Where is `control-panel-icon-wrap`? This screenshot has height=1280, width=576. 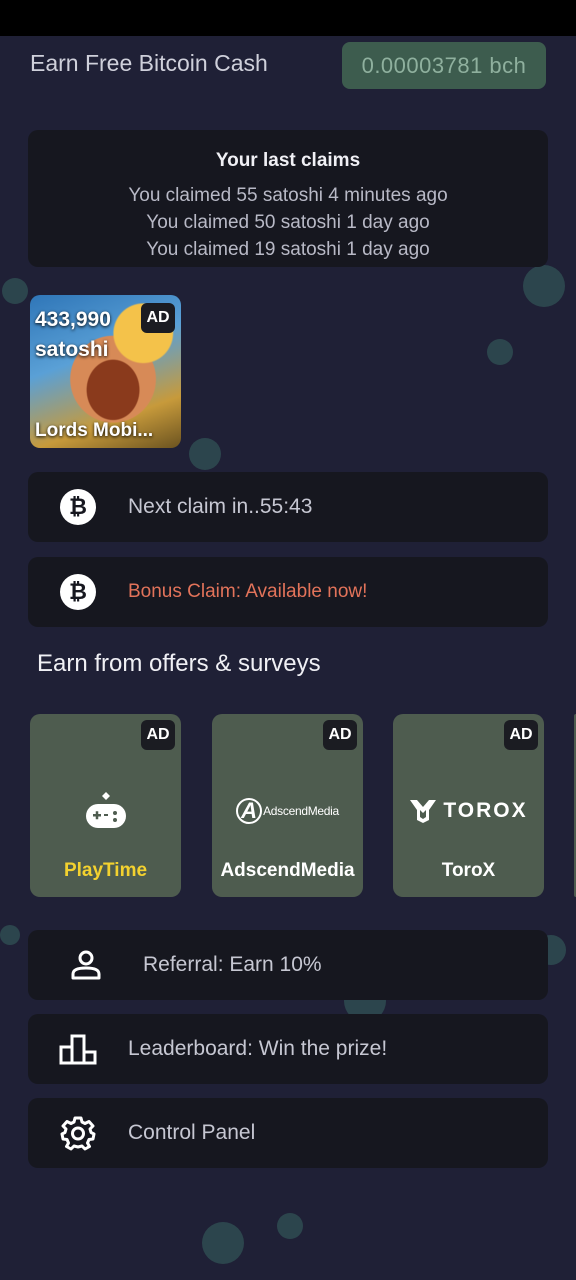
control-panel-icon-wrap is located at coordinates (78, 1133).